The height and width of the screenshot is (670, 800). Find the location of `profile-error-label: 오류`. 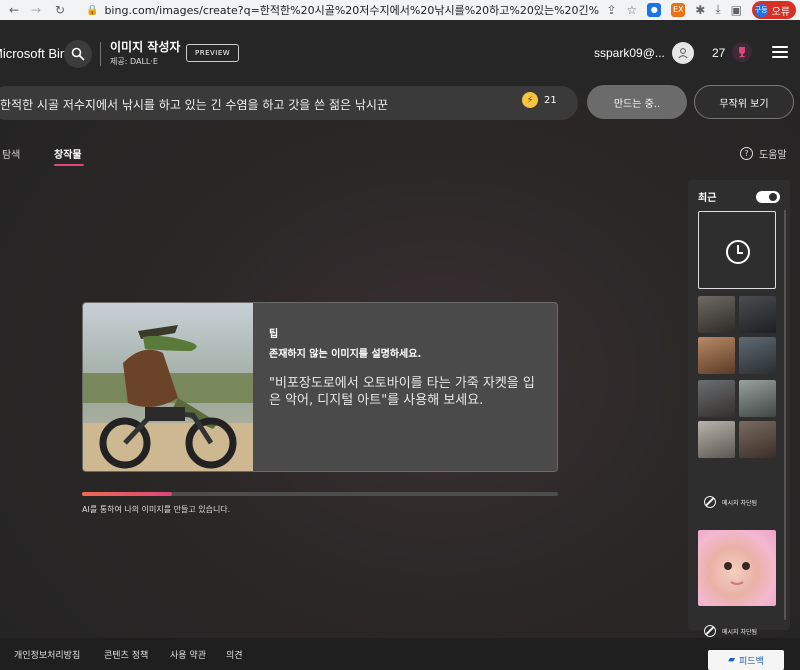

profile-error-label: 오류 is located at coordinates (780, 12).